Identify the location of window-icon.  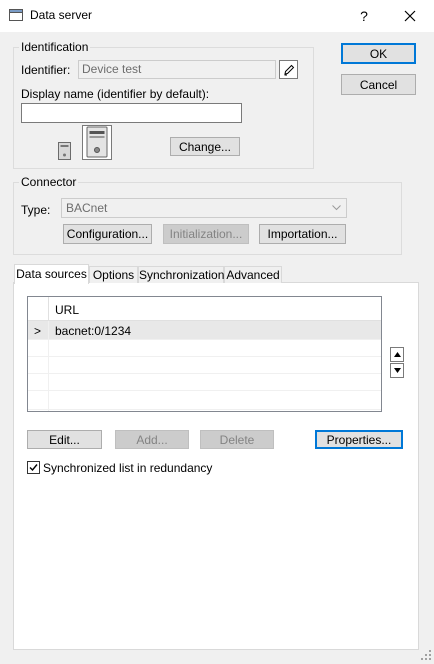
(16, 15).